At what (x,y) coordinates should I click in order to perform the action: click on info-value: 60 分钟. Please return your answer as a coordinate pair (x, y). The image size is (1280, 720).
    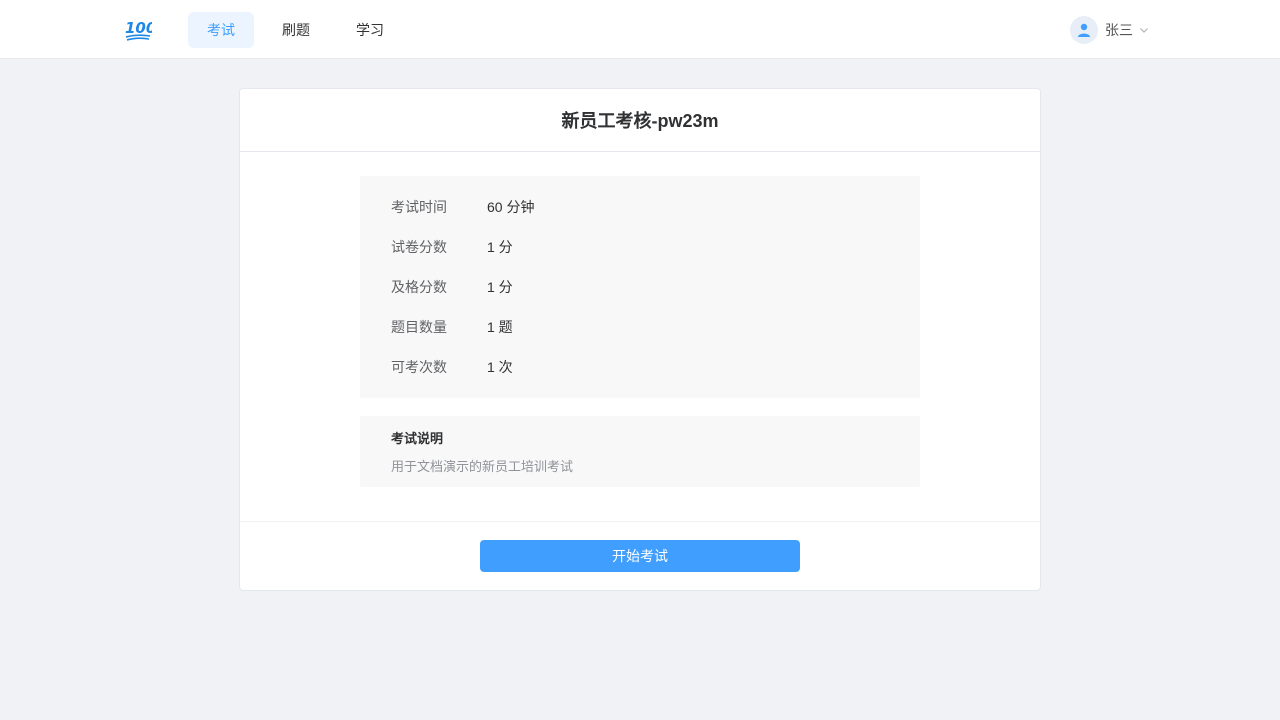
    Looking at the image, I should click on (511, 207).